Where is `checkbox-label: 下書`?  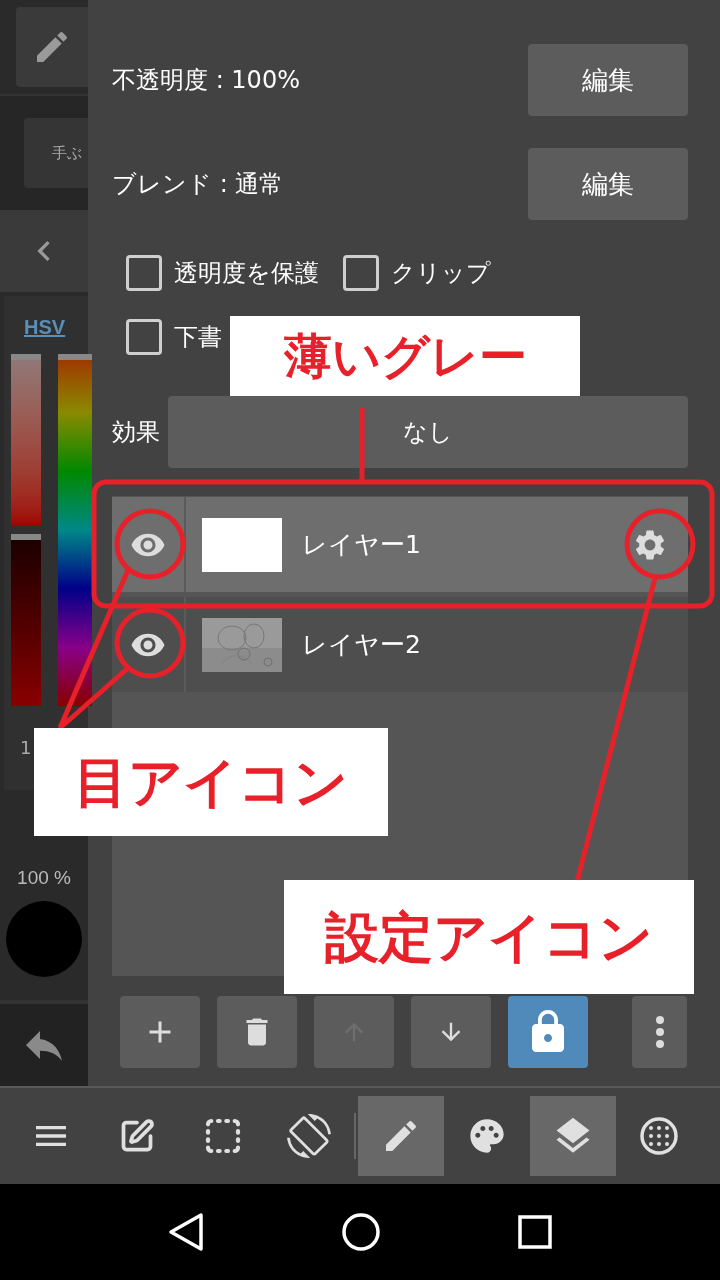
checkbox-label: 下書 is located at coordinates (198, 337).